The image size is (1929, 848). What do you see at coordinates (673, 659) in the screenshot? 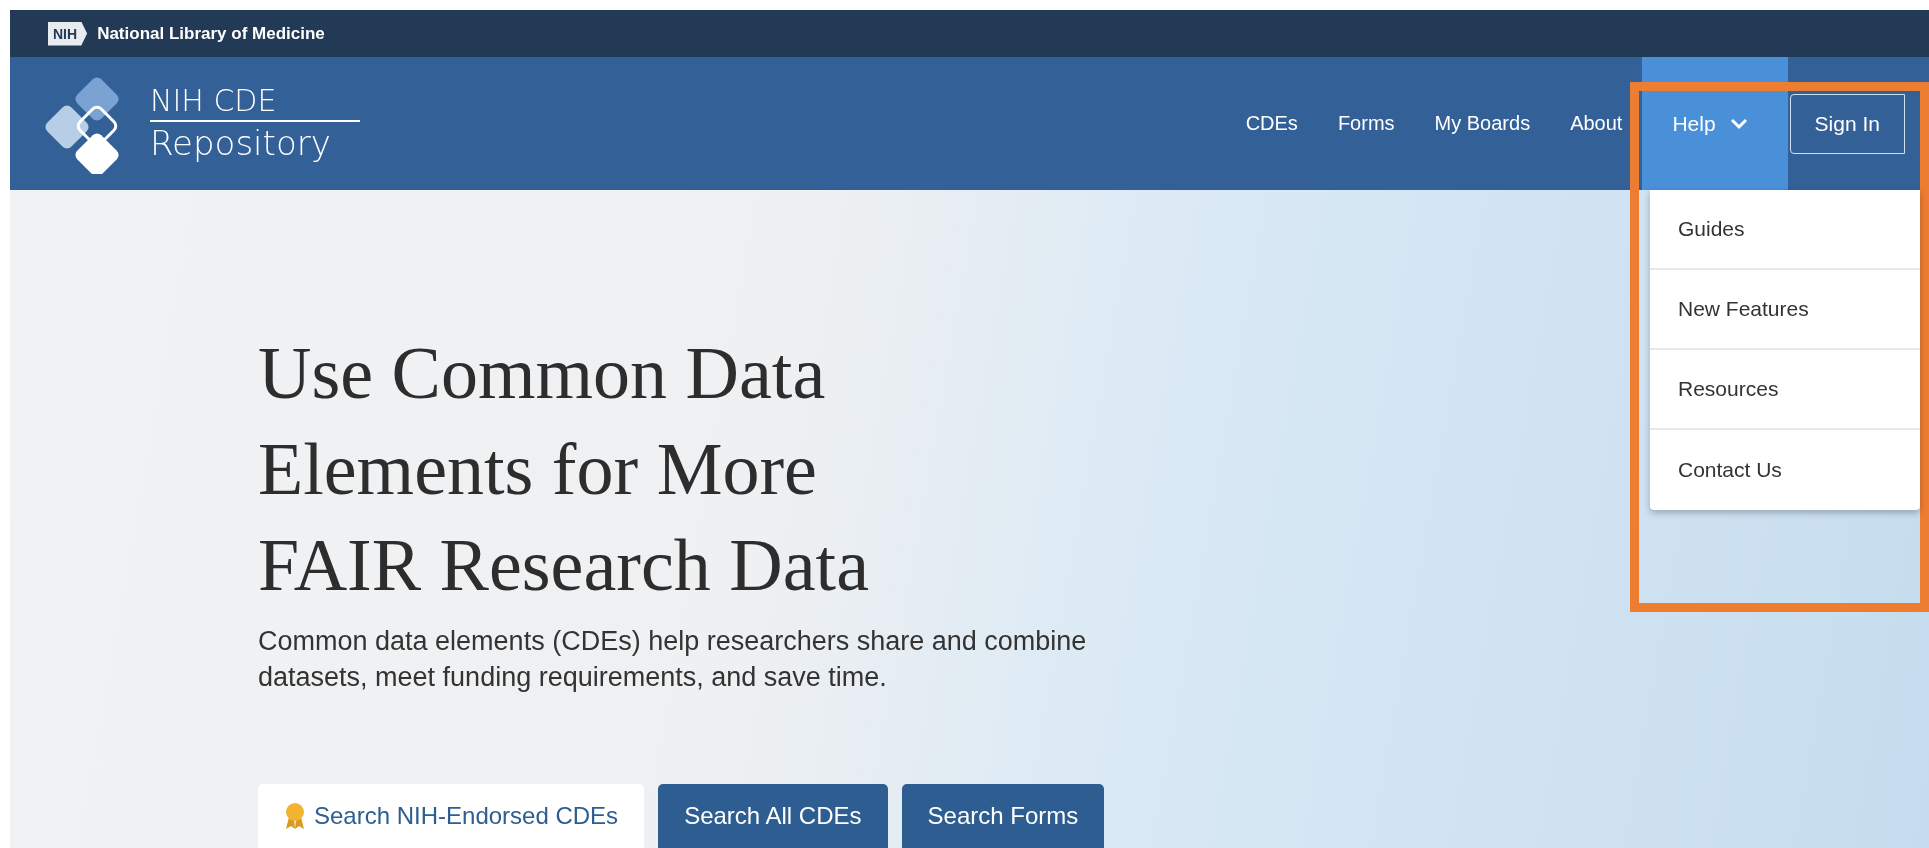
I see `hero-text: Common data elements (CDEs) help researchers share and combine datasets, meet funding requirements, and save time.` at bounding box center [673, 659].